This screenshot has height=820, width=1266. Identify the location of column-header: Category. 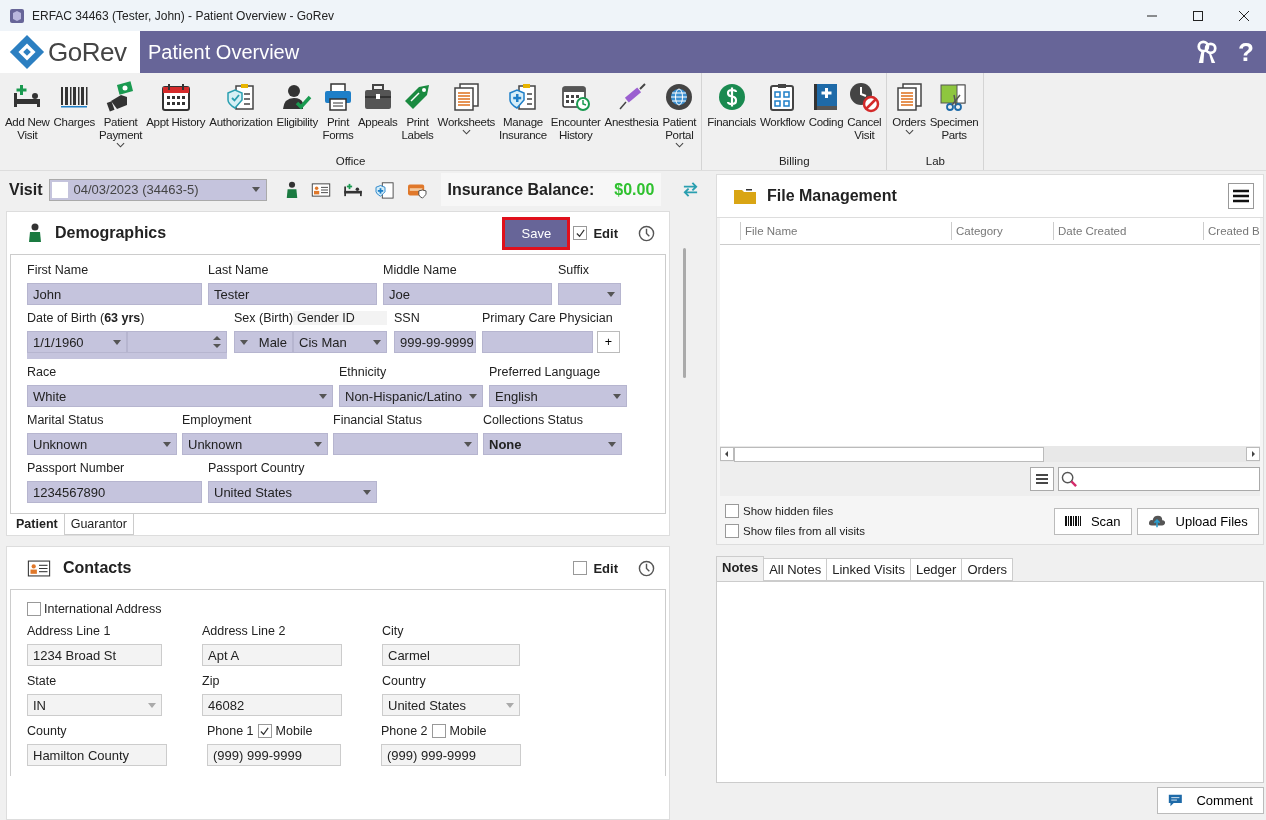
(1002, 231).